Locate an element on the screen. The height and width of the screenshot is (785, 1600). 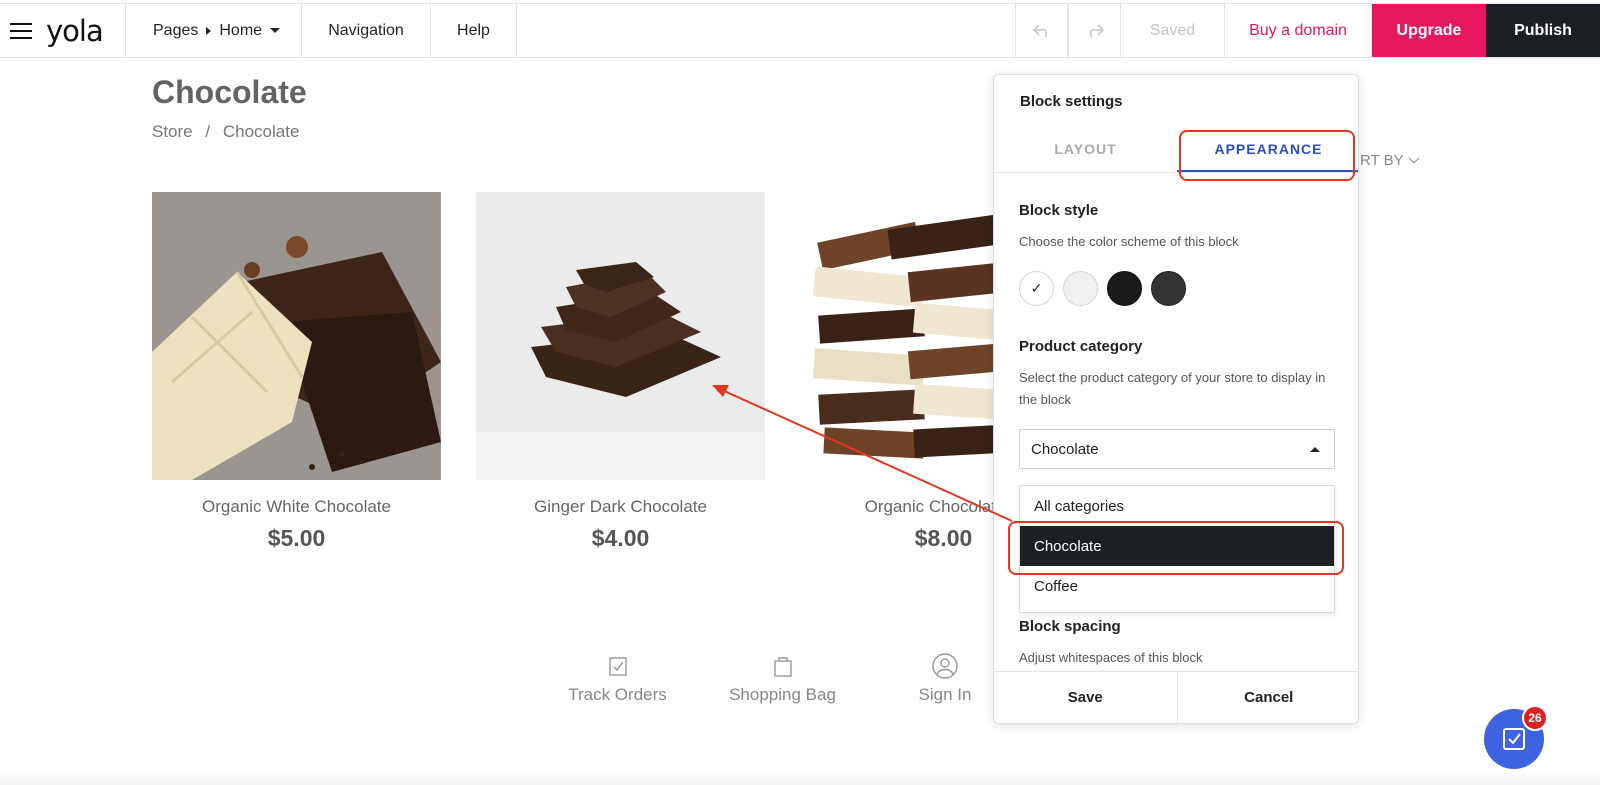
undo-button is located at coordinates (1041, 30).